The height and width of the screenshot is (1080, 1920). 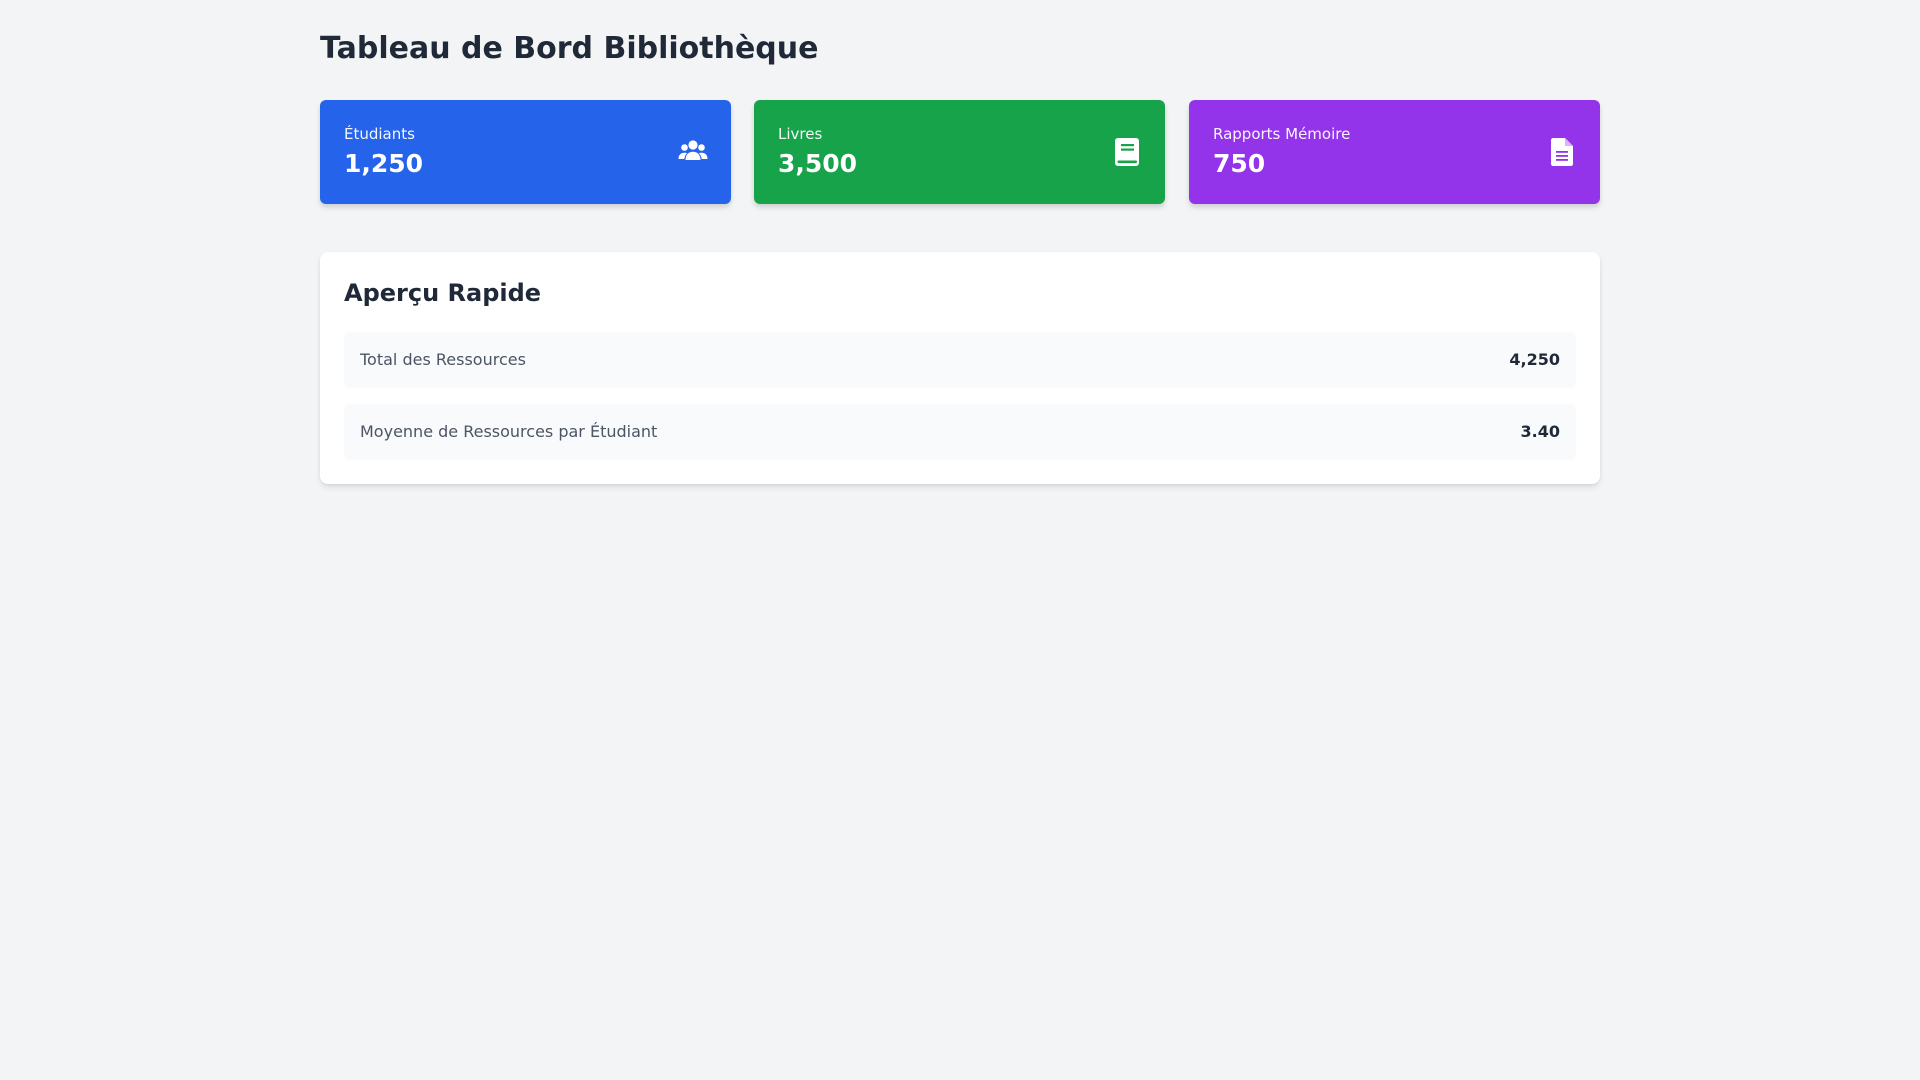 What do you see at coordinates (960, 432) in the screenshot?
I see `stat-row-average-per-student: Moyenne de Ressources par Étudiant 3.40` at bounding box center [960, 432].